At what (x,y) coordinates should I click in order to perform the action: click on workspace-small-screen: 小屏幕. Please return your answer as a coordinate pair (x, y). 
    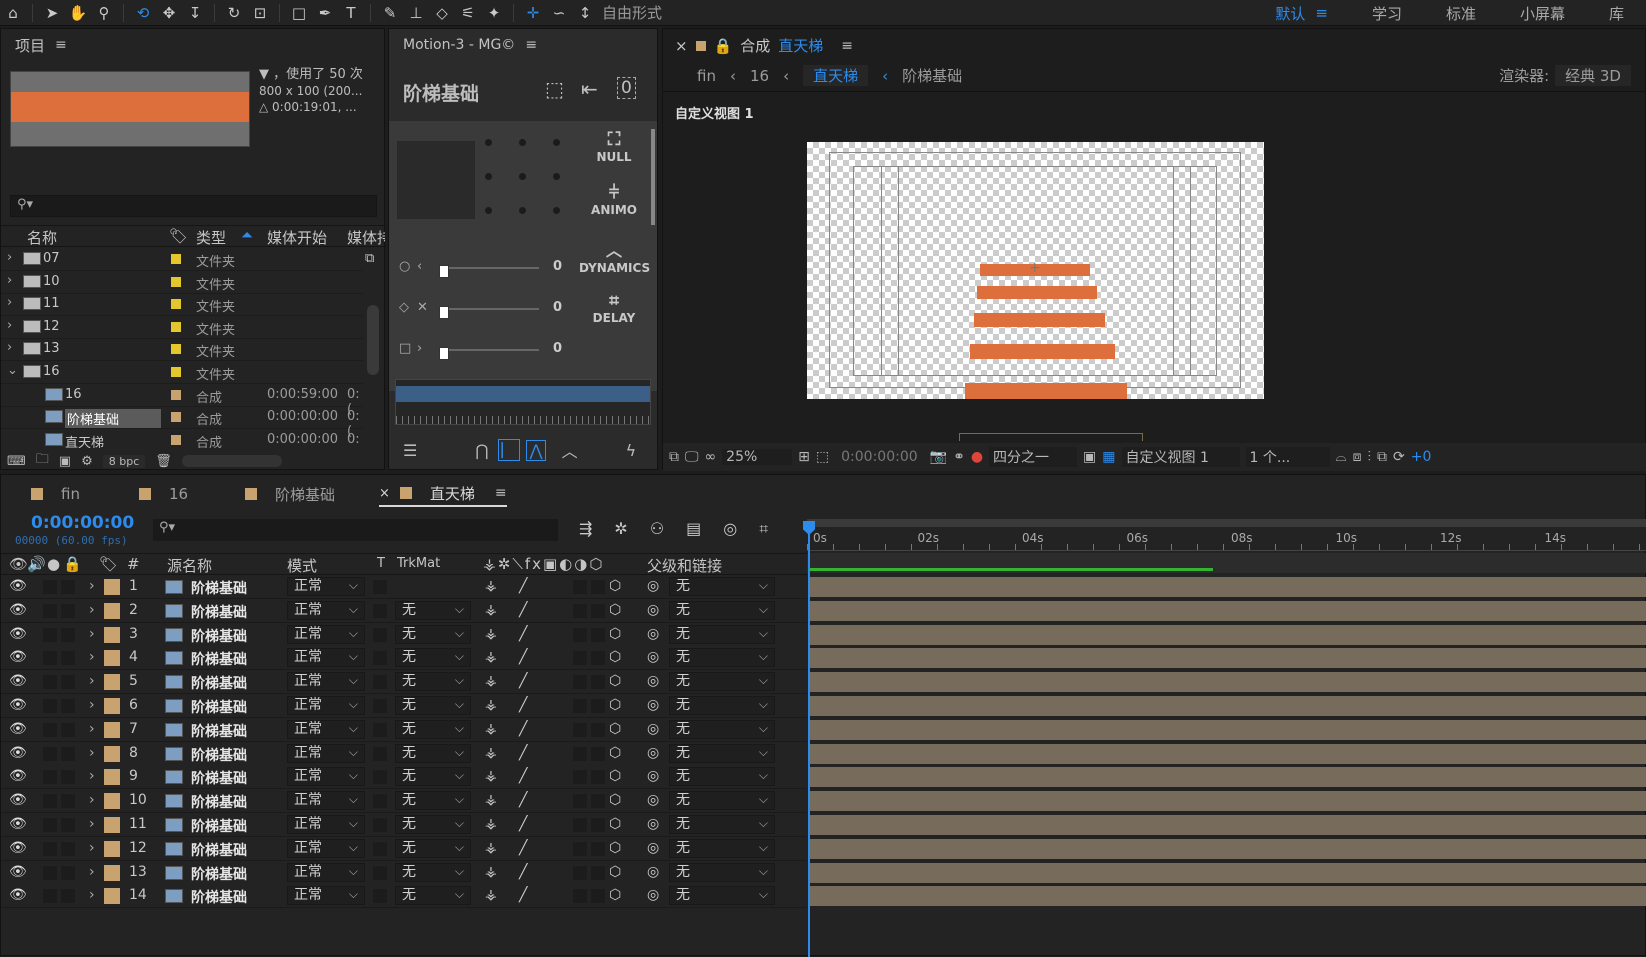
    Looking at the image, I should click on (1542, 13).